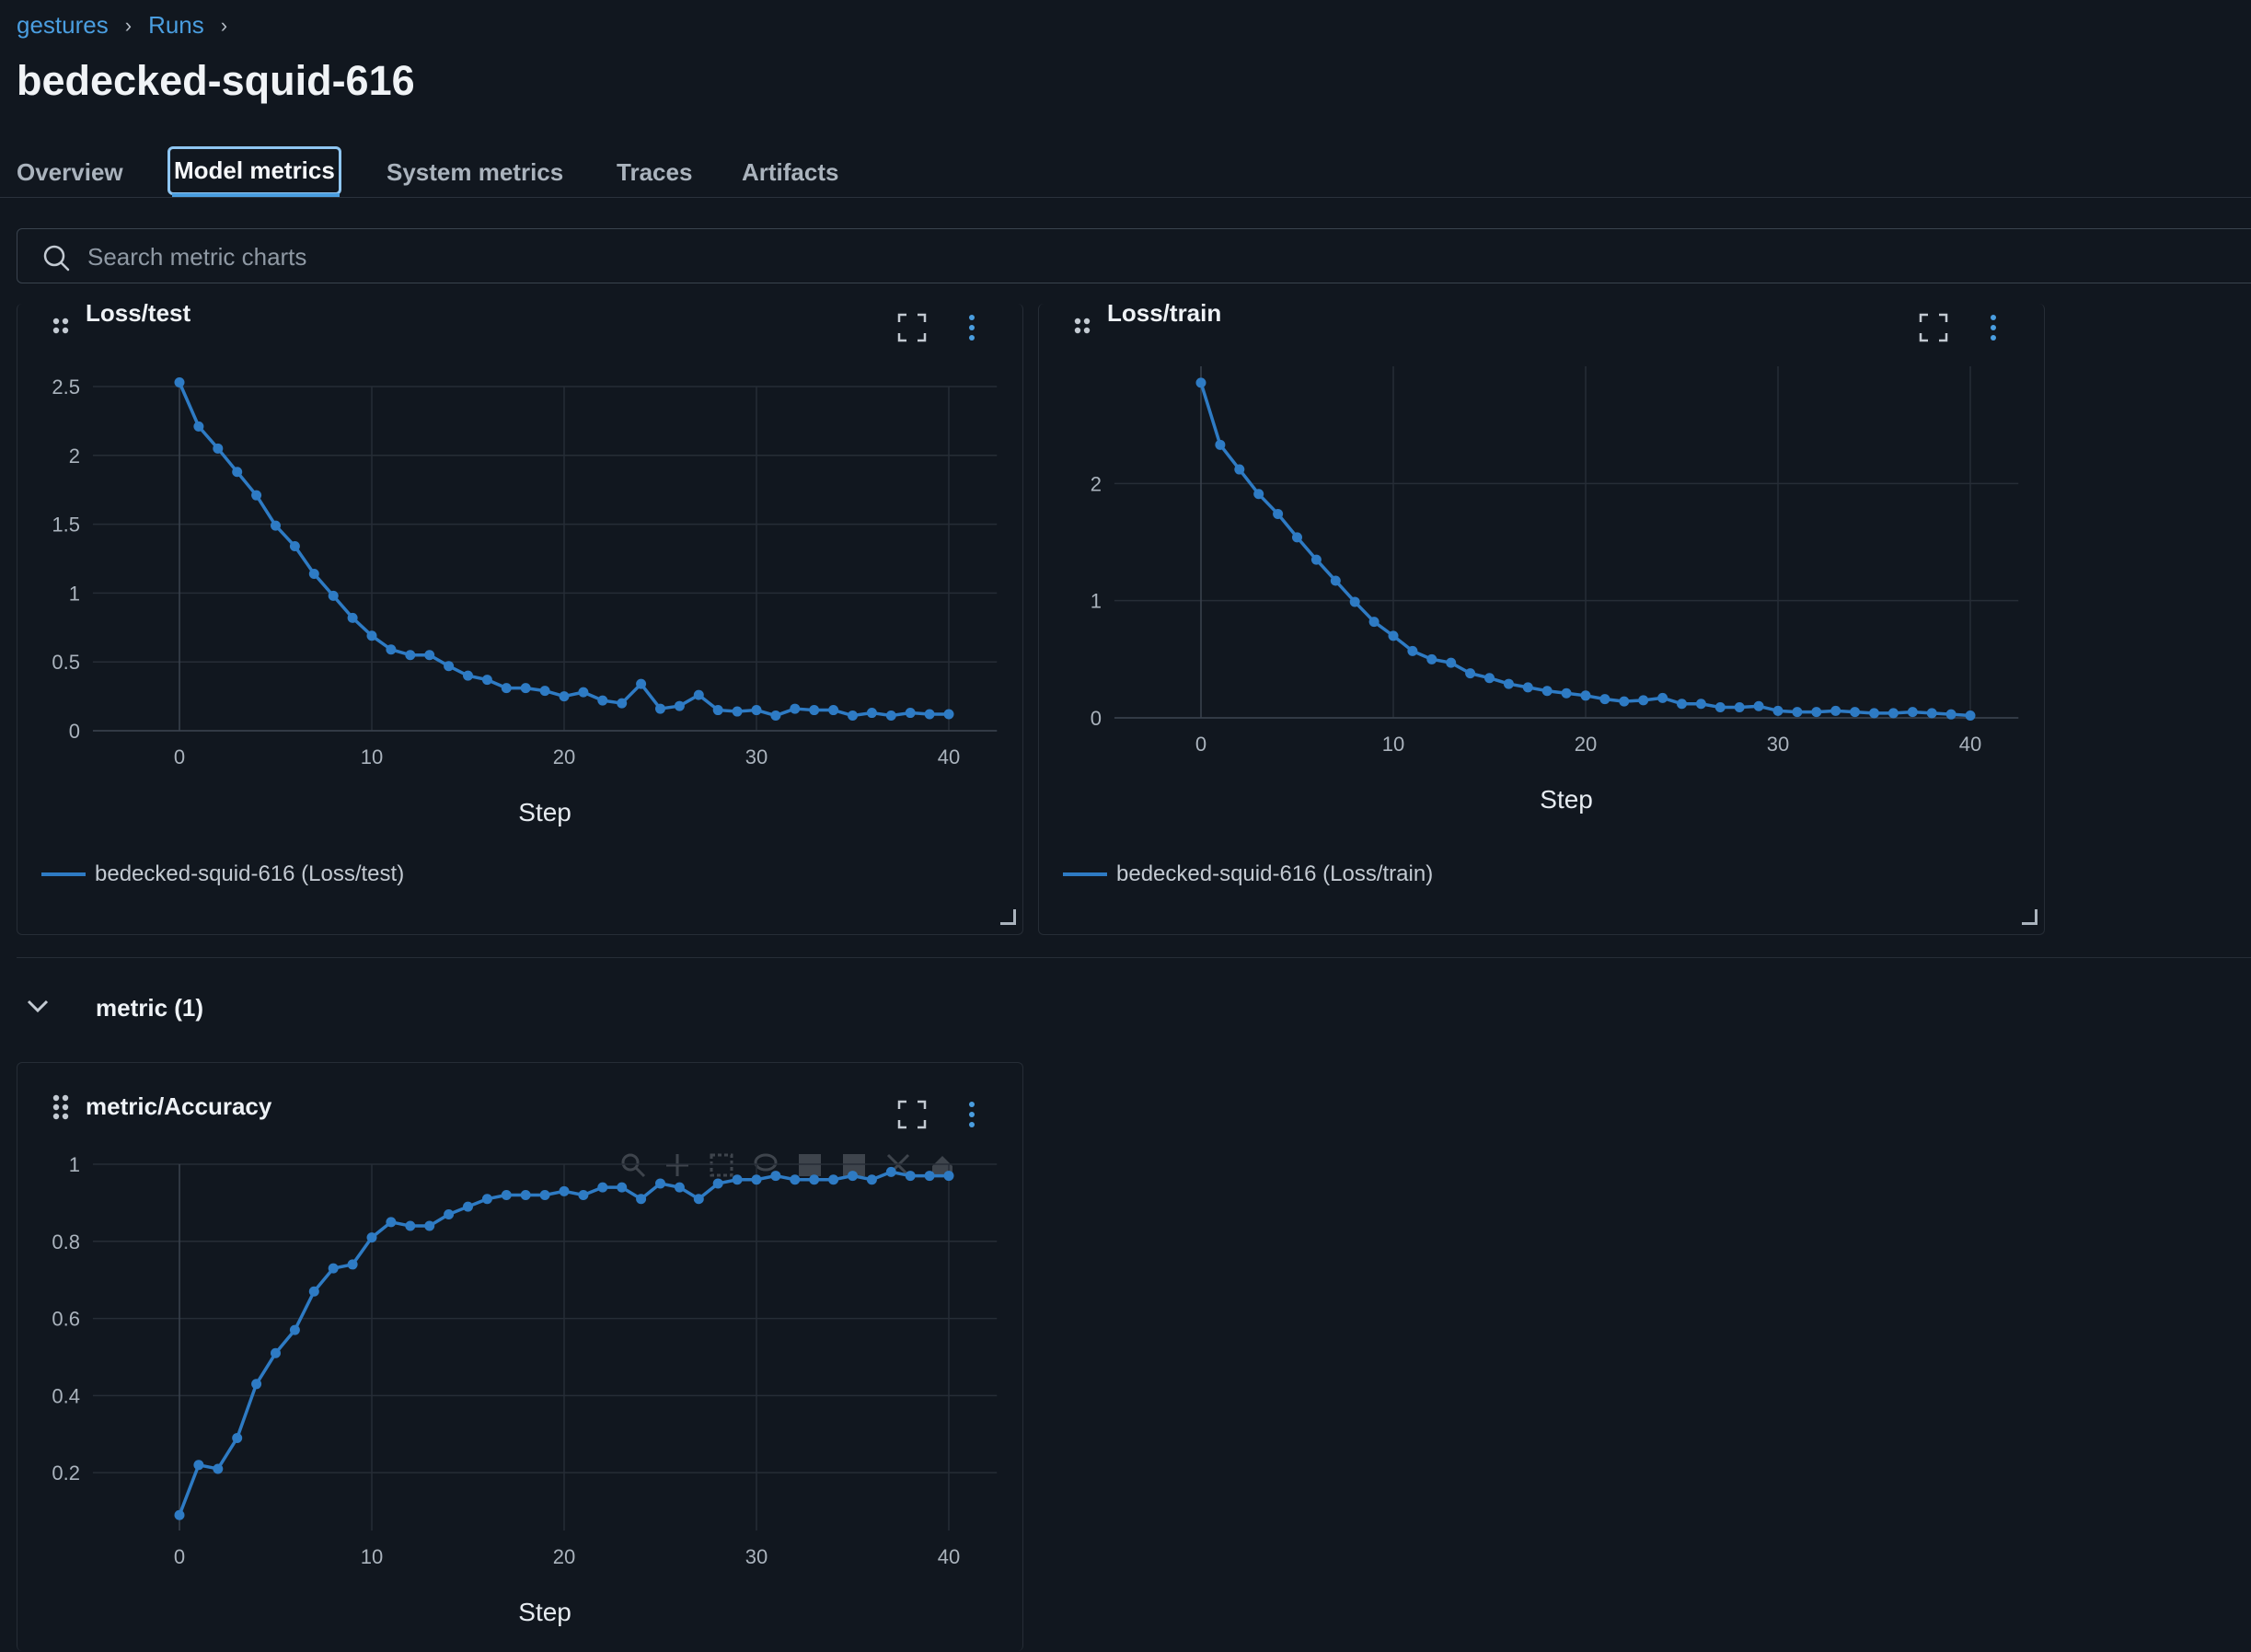  Describe the element at coordinates (150, 1008) in the screenshot. I see `section-label: metric (1)` at that location.